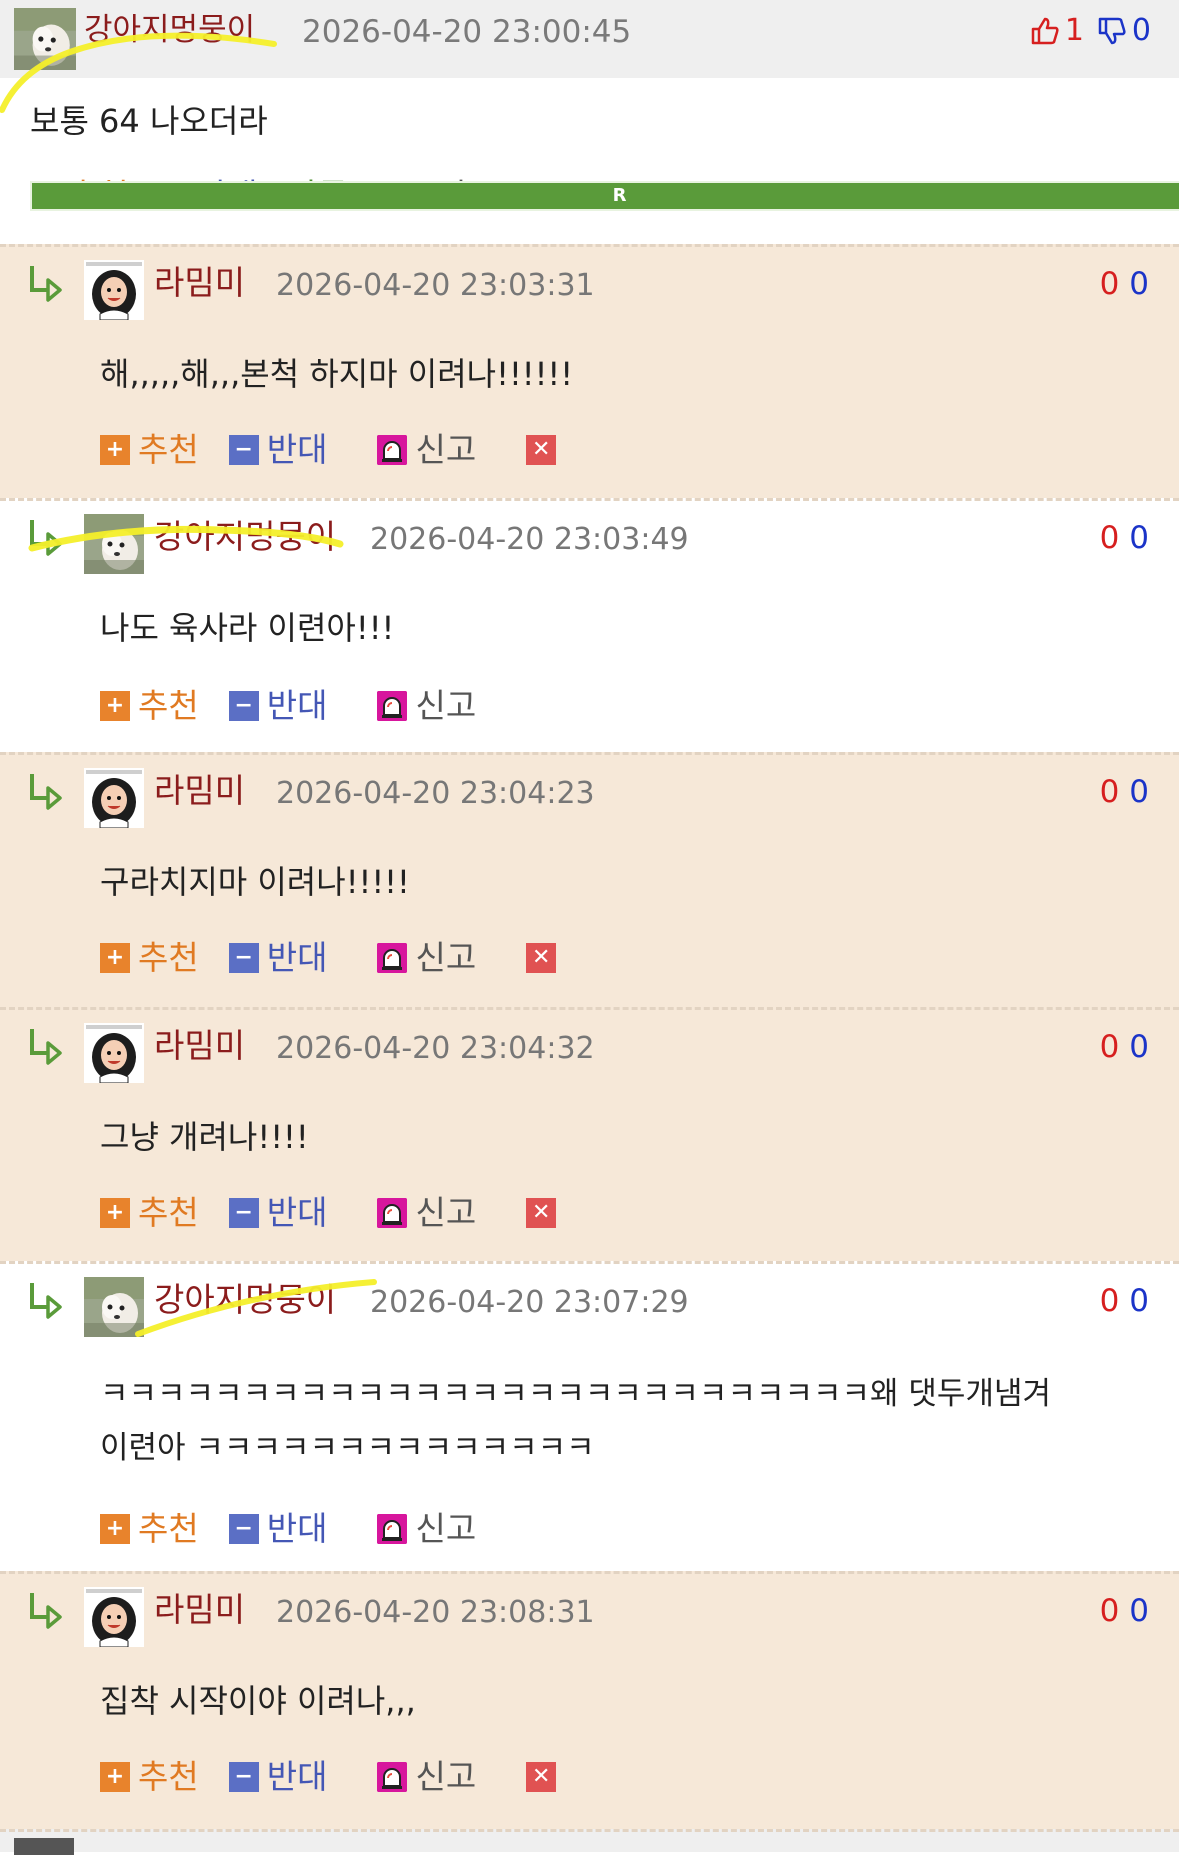  Describe the element at coordinates (337, 374) in the screenshot. I see `comment-text: 해,,,,,해,,,본척 하지마 이려나!!!!!!` at that location.